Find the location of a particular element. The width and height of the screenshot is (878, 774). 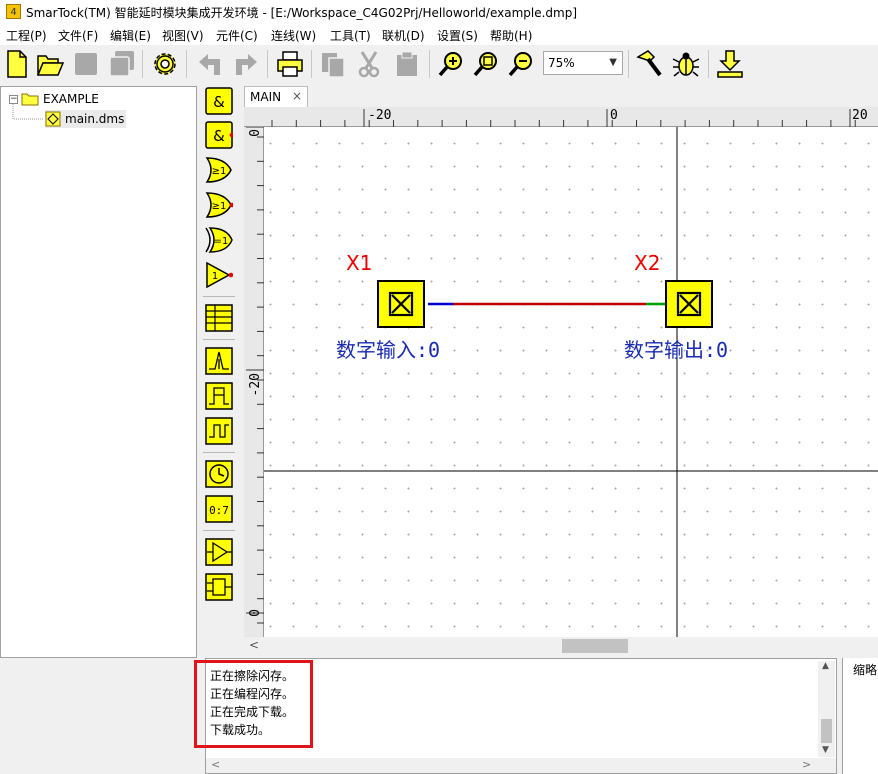

new-file-button is located at coordinates (17, 64).